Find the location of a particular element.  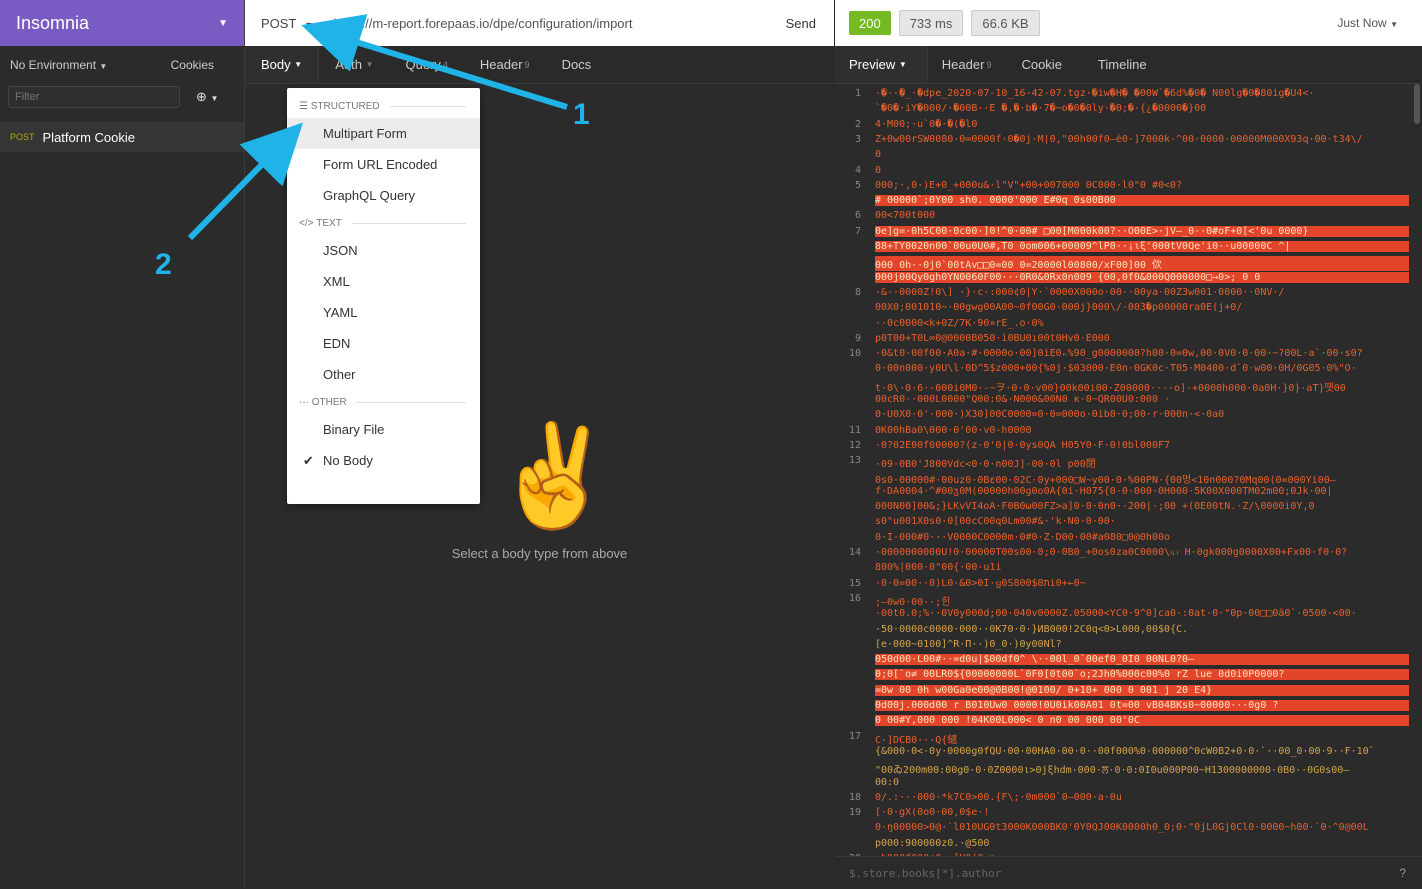

annotation-number-2: 2 is located at coordinates (163, 264).